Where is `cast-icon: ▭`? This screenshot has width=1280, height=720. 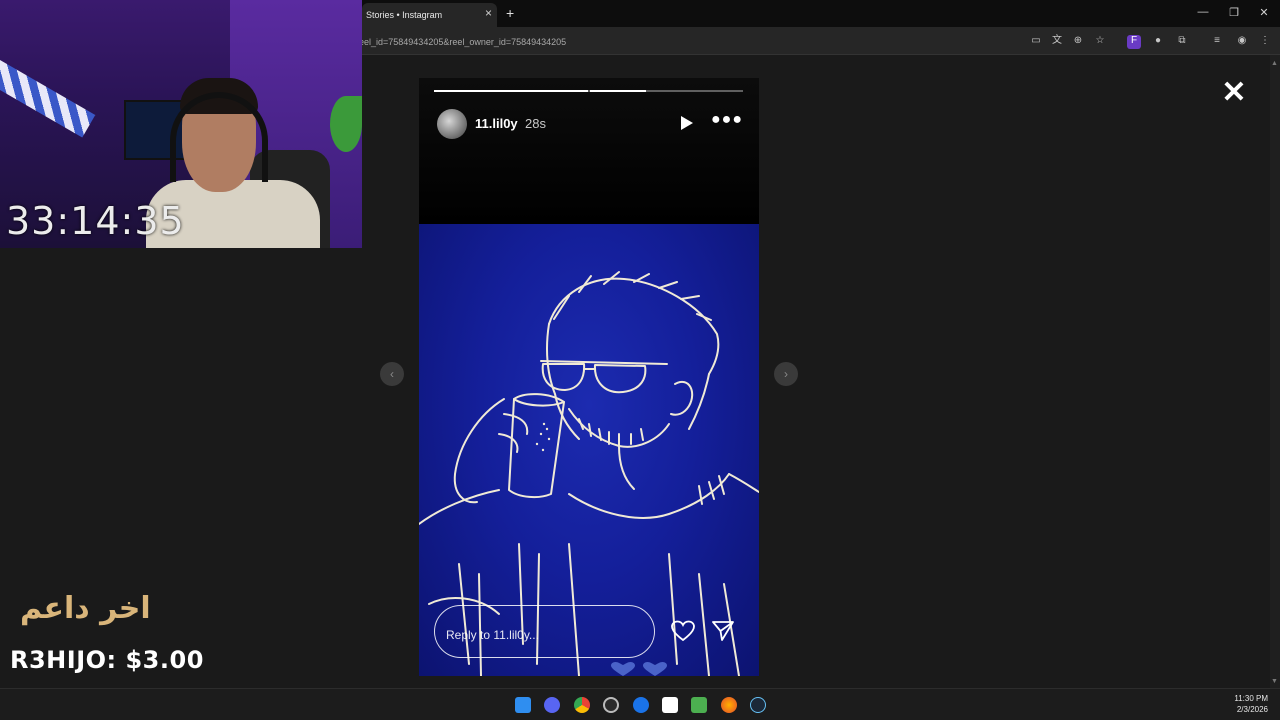 cast-icon: ▭ is located at coordinates (1036, 42).